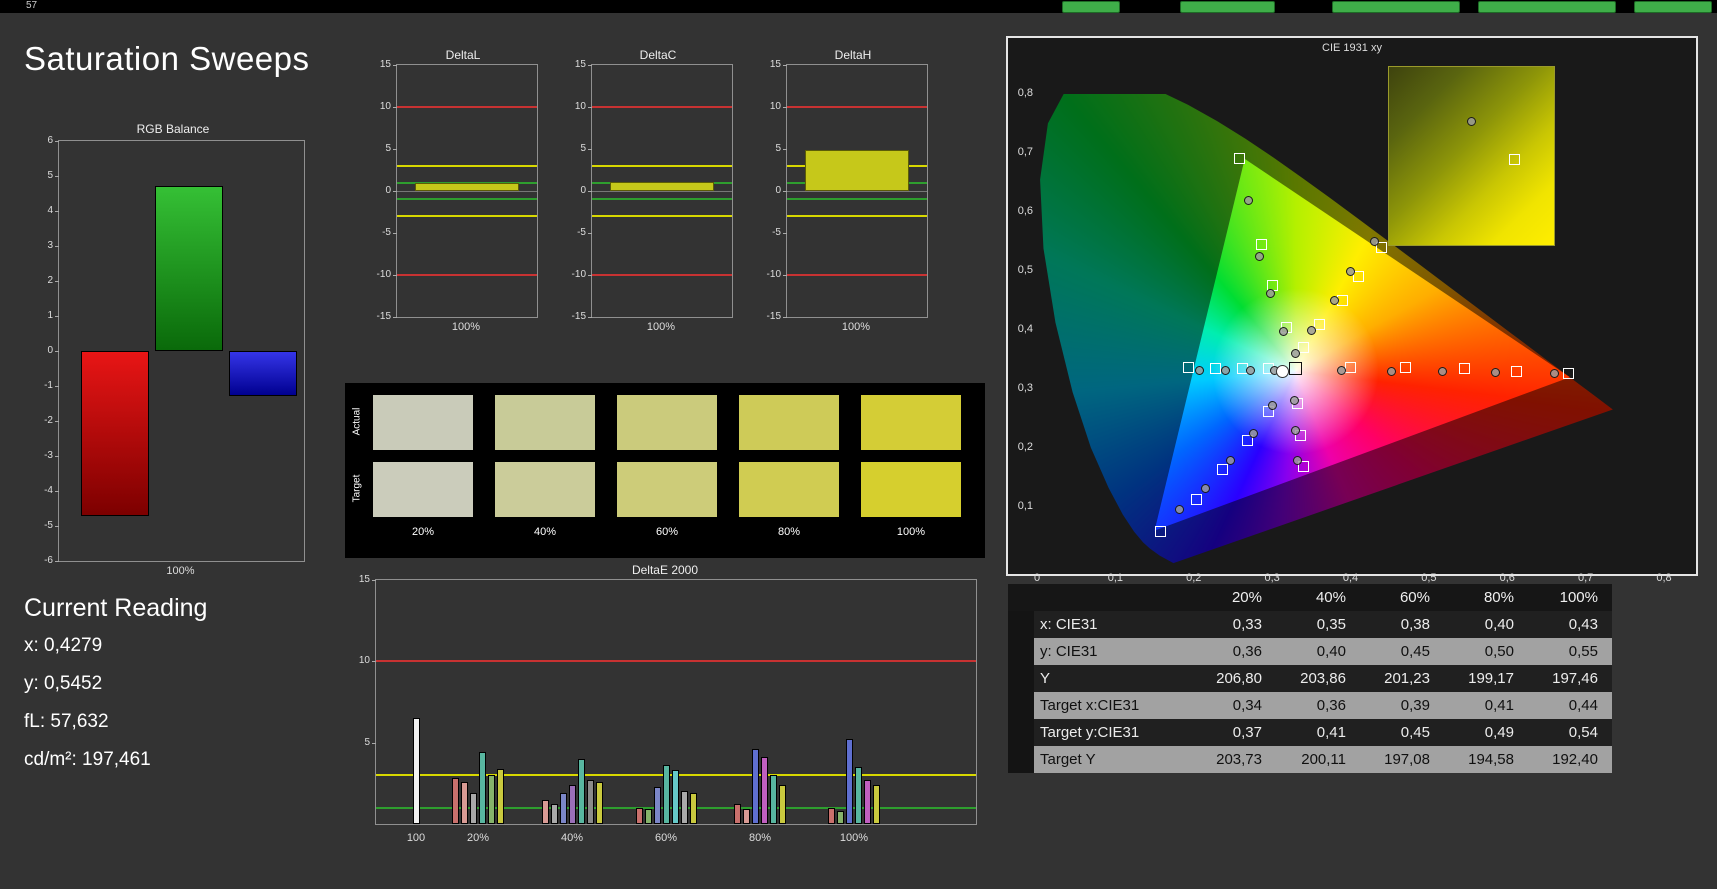 The height and width of the screenshot is (889, 1717). I want to click on table-row-label: Y, so click(1045, 678).